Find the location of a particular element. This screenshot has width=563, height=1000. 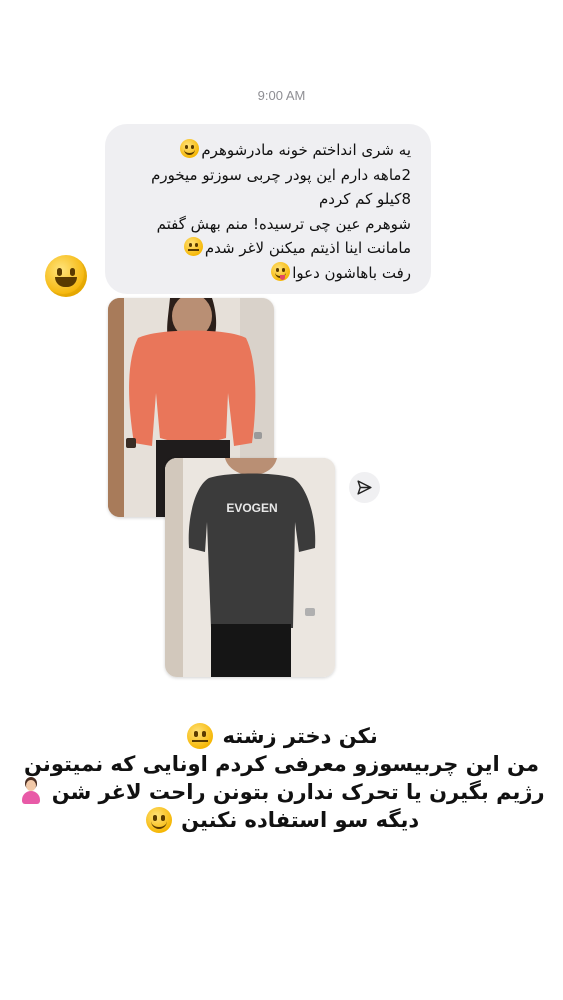

message-line: یه شری انداختم خونه مادرشوهرم is located at coordinates (264, 150).